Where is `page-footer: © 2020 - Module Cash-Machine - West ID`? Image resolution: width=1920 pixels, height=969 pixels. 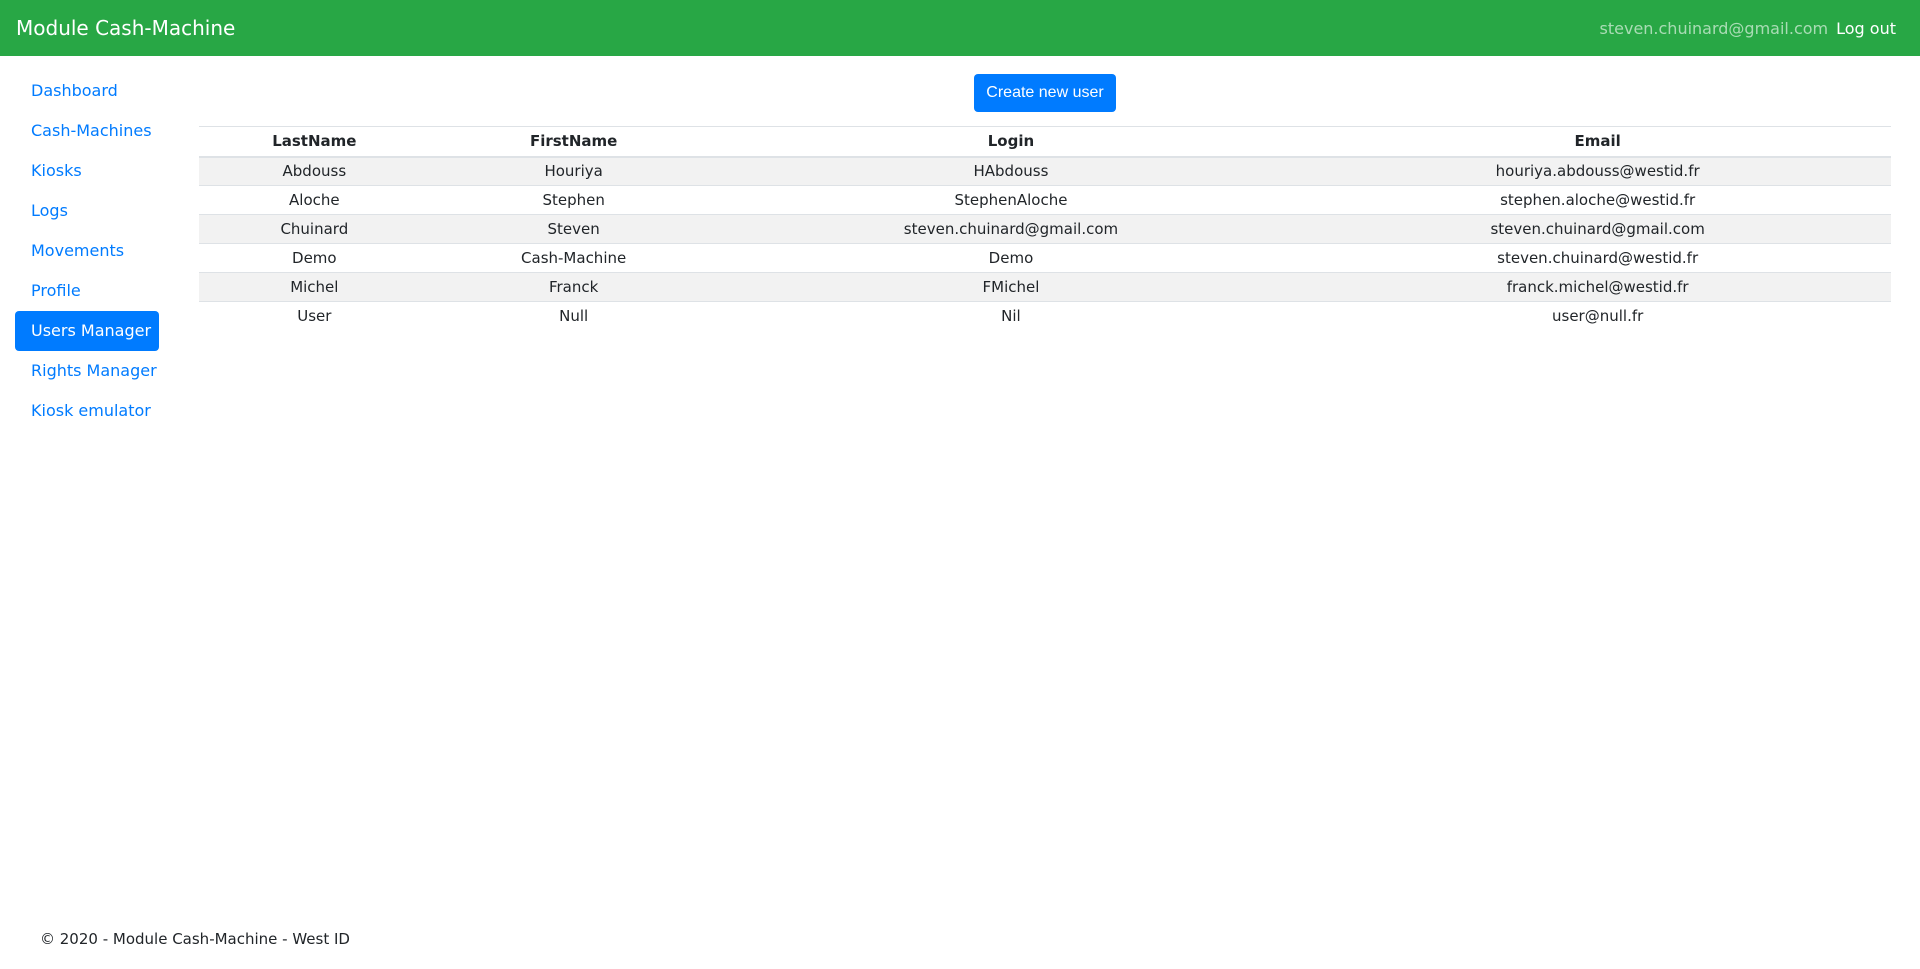
page-footer: © 2020 - Module Cash-Machine - West ID is located at coordinates (195, 939).